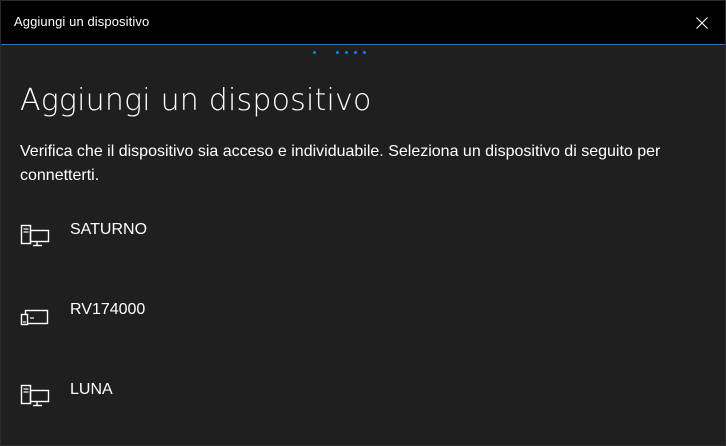 The image size is (726, 446). What do you see at coordinates (363, 314) in the screenshot?
I see `device-item-rv174000: RV174000` at bounding box center [363, 314].